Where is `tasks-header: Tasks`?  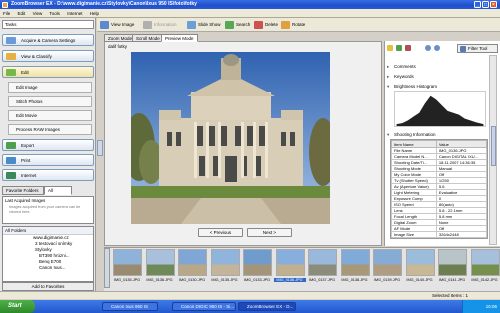
tasks-header: Tasks is located at coordinates (48, 24).